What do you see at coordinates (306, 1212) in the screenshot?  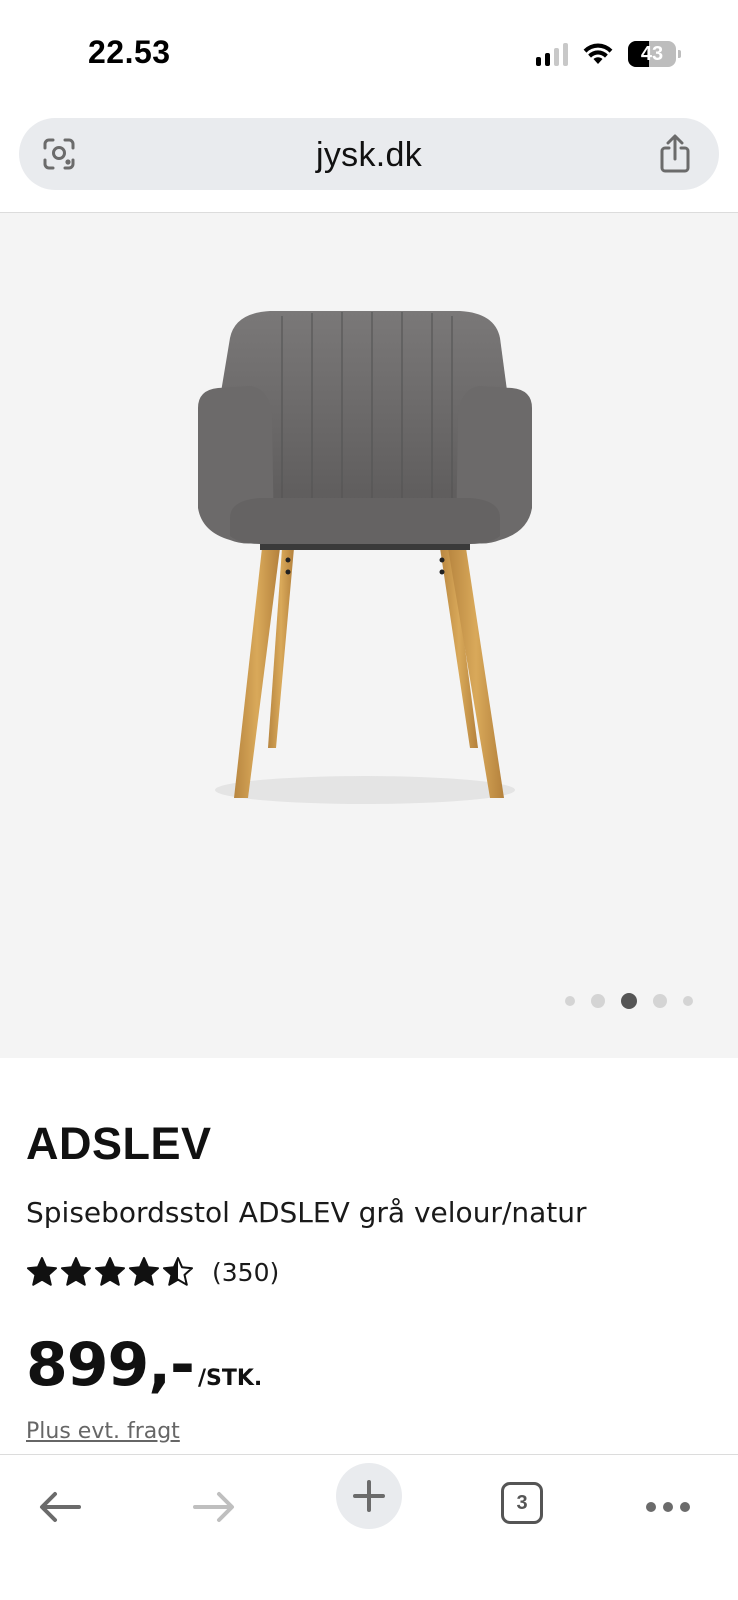 I see `product-description: Spisebordsstol ADSLEV grå velour/natur` at bounding box center [306, 1212].